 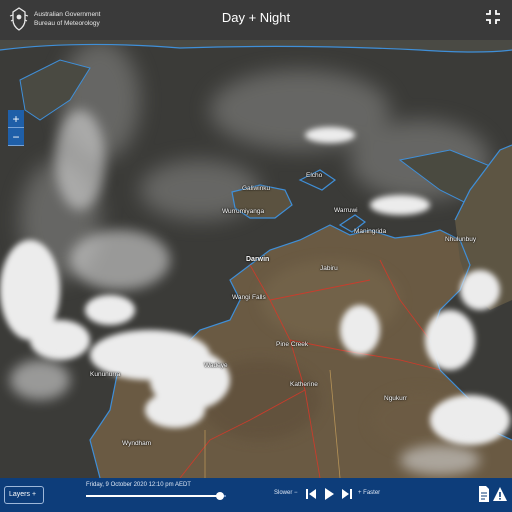 I want to click on timeline-progress, so click(x=153, y=496).